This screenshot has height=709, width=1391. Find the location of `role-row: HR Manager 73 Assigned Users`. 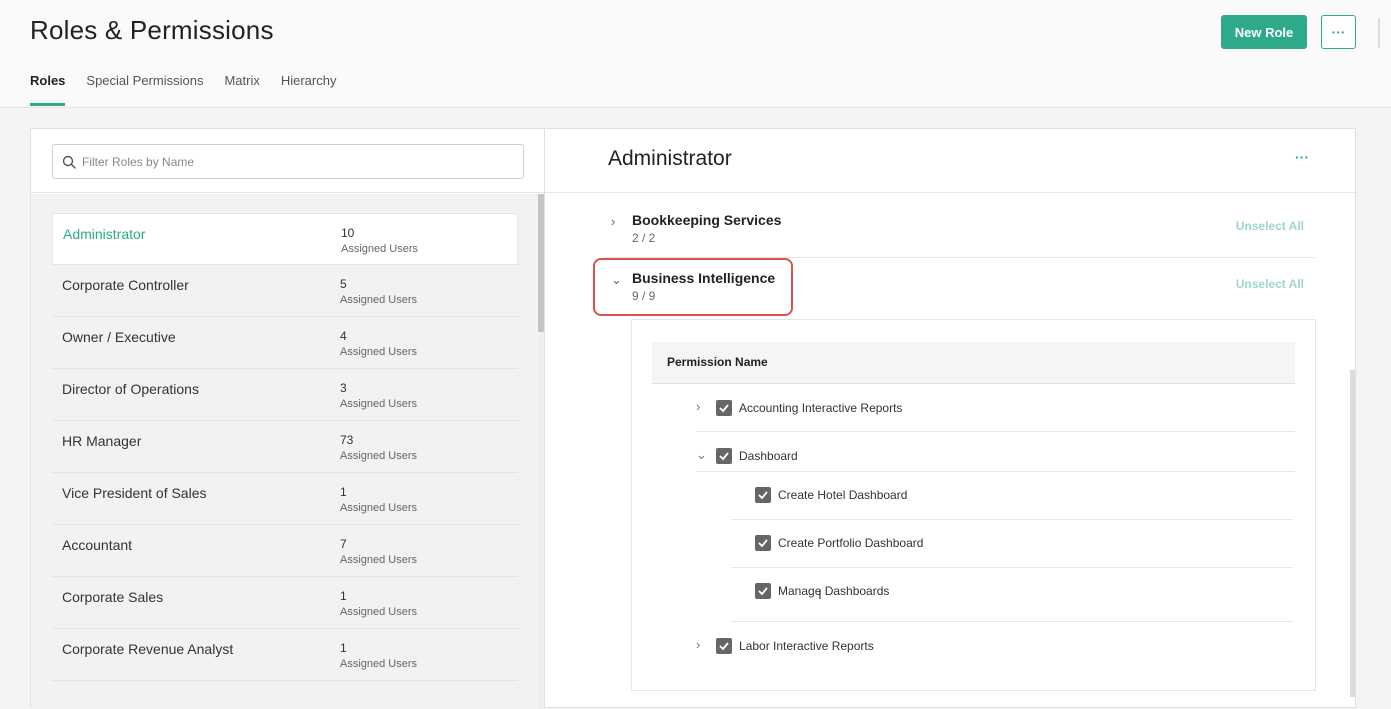

role-row: HR Manager 73 Assigned Users is located at coordinates (285, 447).